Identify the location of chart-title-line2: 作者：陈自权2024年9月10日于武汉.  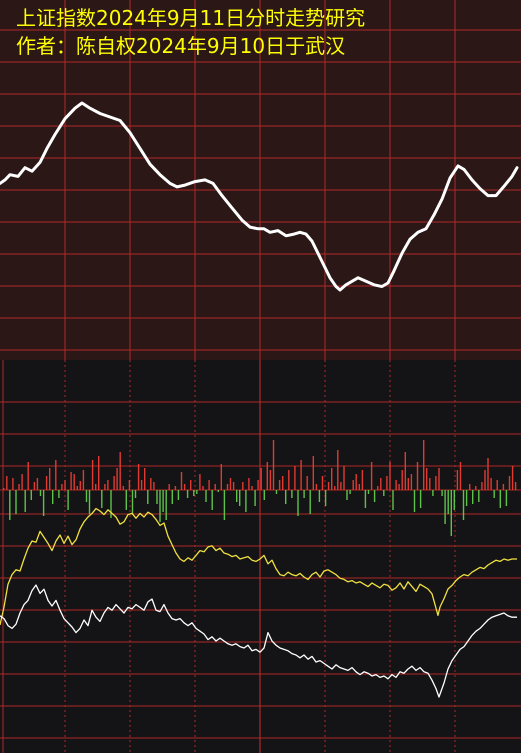
(180, 46).